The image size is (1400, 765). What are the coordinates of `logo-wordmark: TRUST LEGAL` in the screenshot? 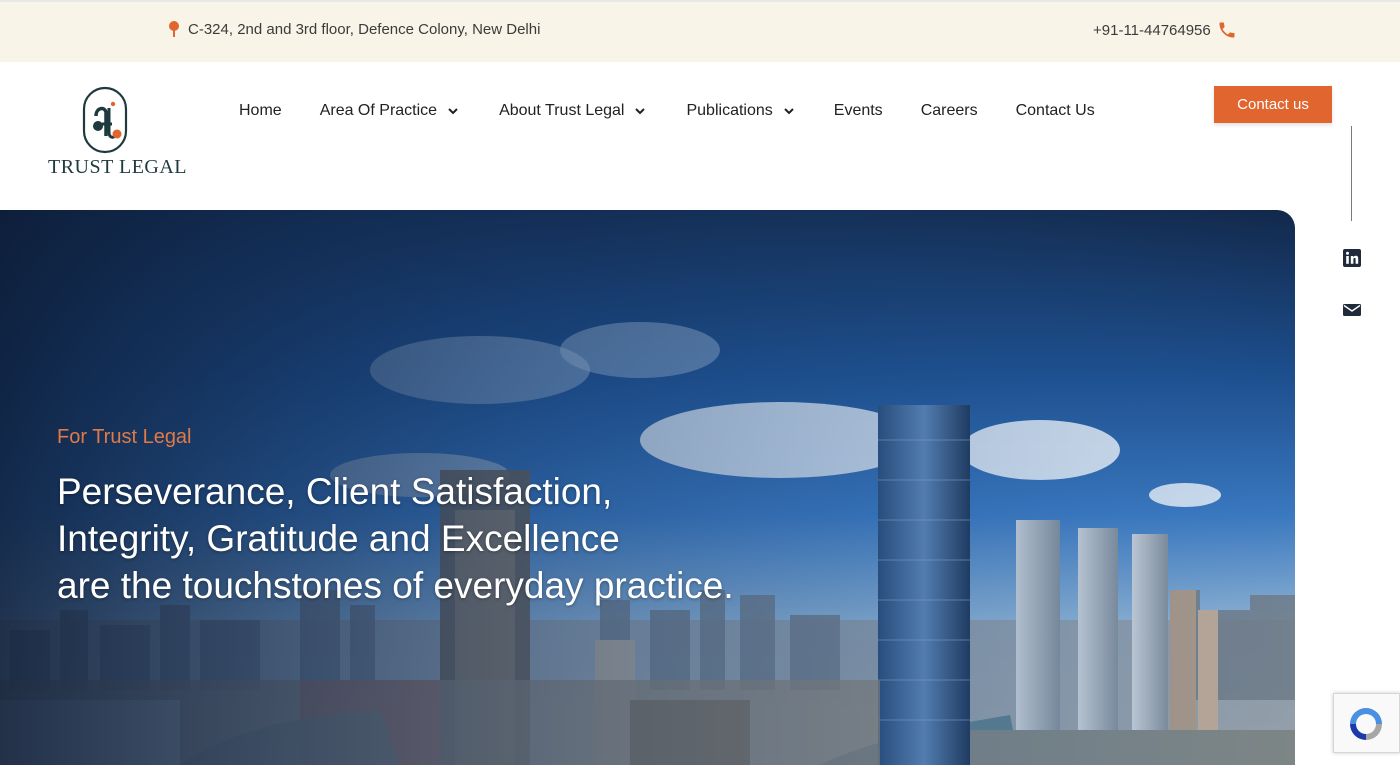 It's located at (118, 167).